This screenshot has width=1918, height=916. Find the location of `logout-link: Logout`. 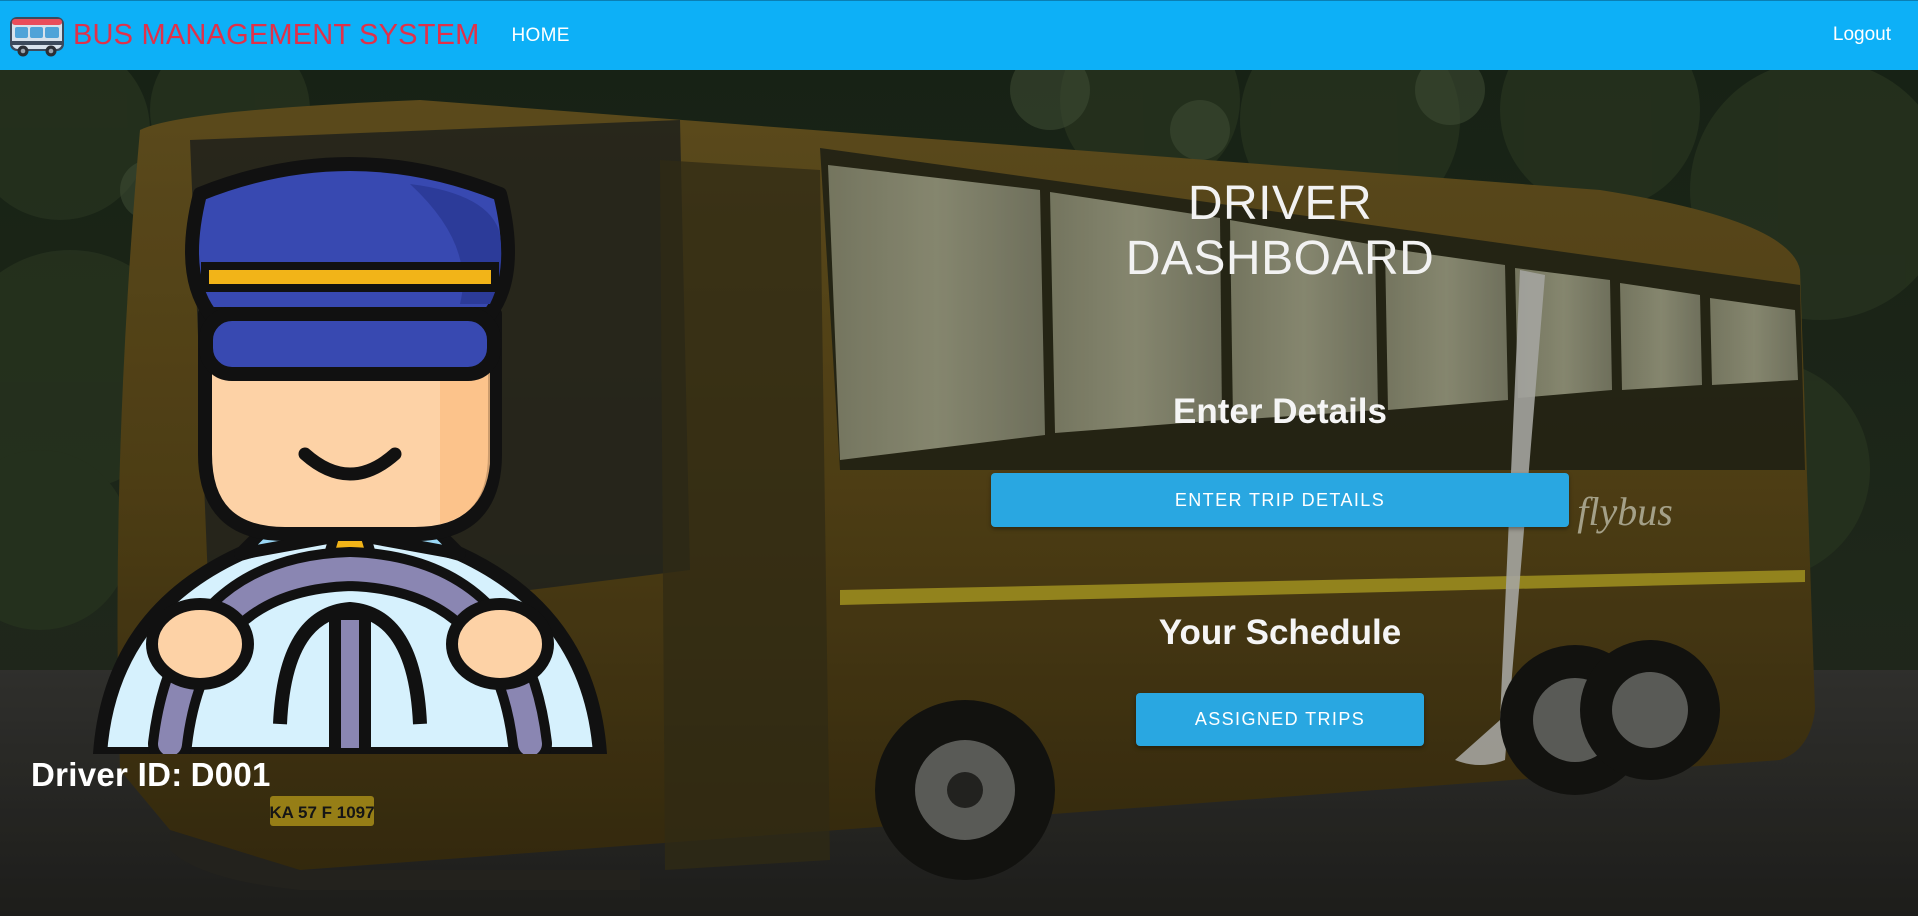

logout-link: Logout is located at coordinates (1862, 35).